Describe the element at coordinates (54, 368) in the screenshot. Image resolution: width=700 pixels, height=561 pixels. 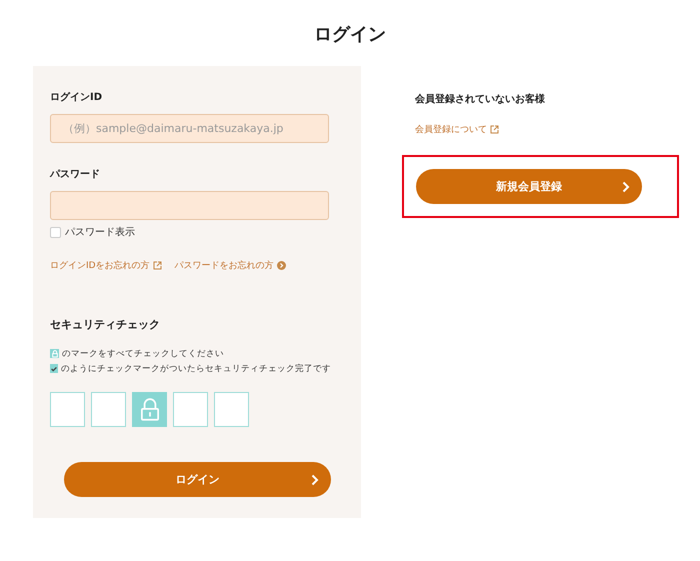
I see `checked-box-icon` at that location.